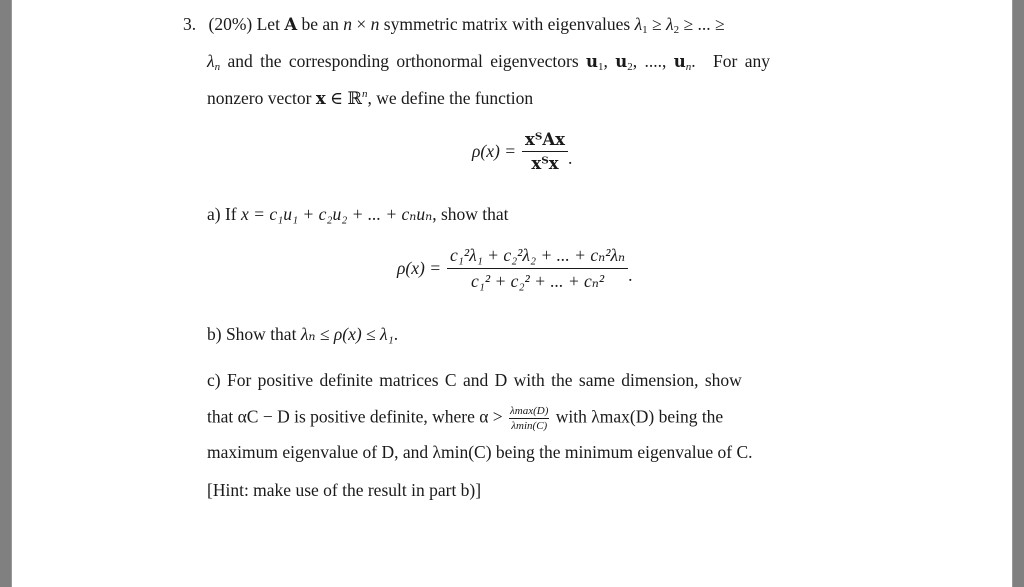 This screenshot has height=587, width=1024. What do you see at coordinates (529, 412) in the screenshot?
I see `fraction-numerator: λmax(D)` at bounding box center [529, 412].